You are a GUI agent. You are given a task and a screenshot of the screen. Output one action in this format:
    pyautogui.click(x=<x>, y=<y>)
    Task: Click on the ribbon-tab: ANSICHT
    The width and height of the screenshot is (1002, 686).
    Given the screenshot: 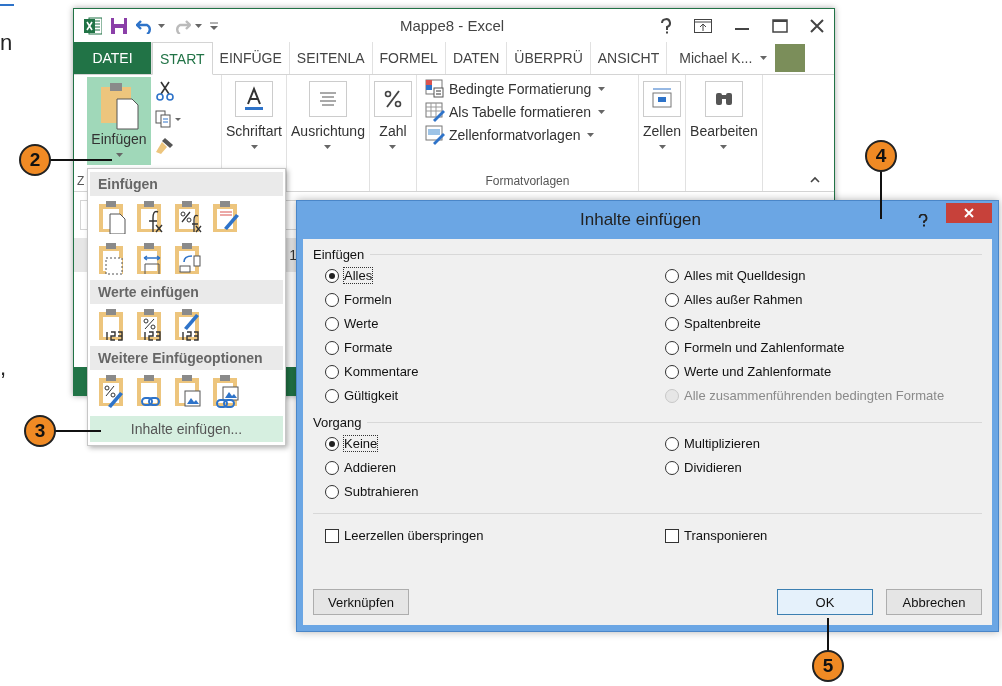 What is the action you would take?
    pyautogui.click(x=629, y=58)
    